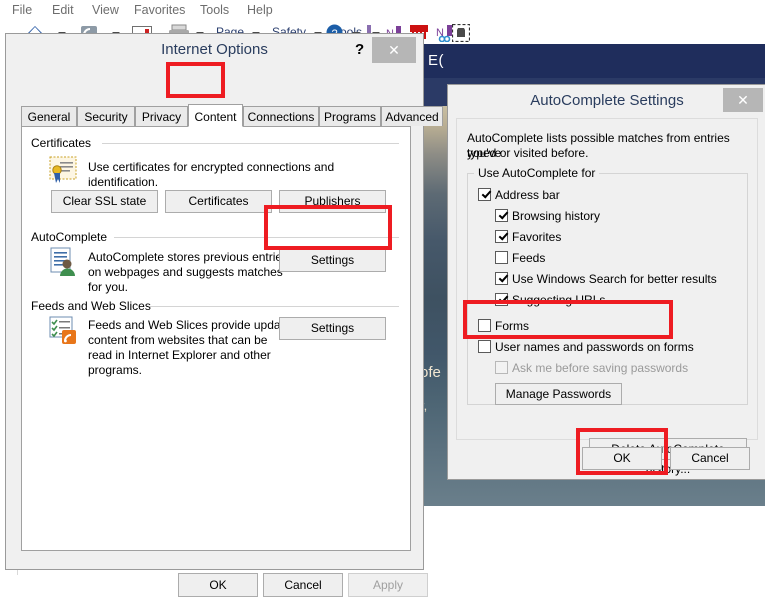  Describe the element at coordinates (388, 585) in the screenshot. I see `internet-options-apply-button: Apply` at that location.